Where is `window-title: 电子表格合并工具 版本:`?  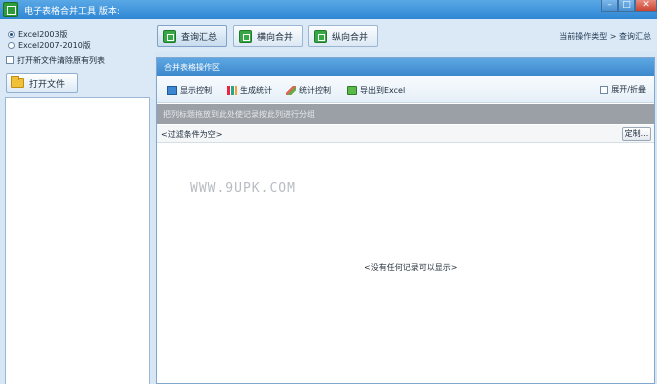
window-title: 电子表格合并工具 版本: is located at coordinates (72, 12).